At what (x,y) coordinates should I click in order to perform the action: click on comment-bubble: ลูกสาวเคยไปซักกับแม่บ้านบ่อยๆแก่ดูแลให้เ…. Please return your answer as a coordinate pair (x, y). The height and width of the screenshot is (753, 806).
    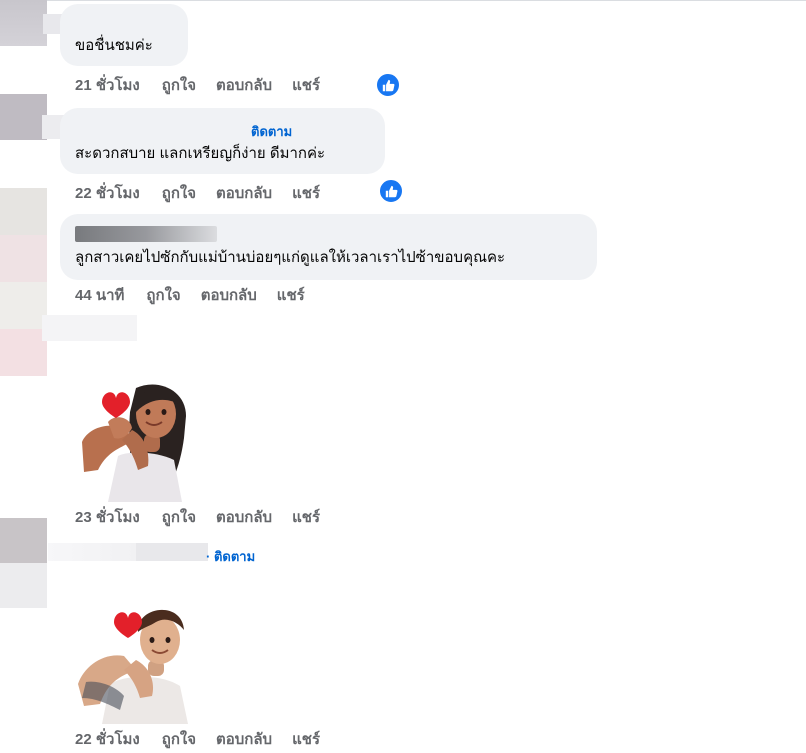
    Looking at the image, I should click on (328, 247).